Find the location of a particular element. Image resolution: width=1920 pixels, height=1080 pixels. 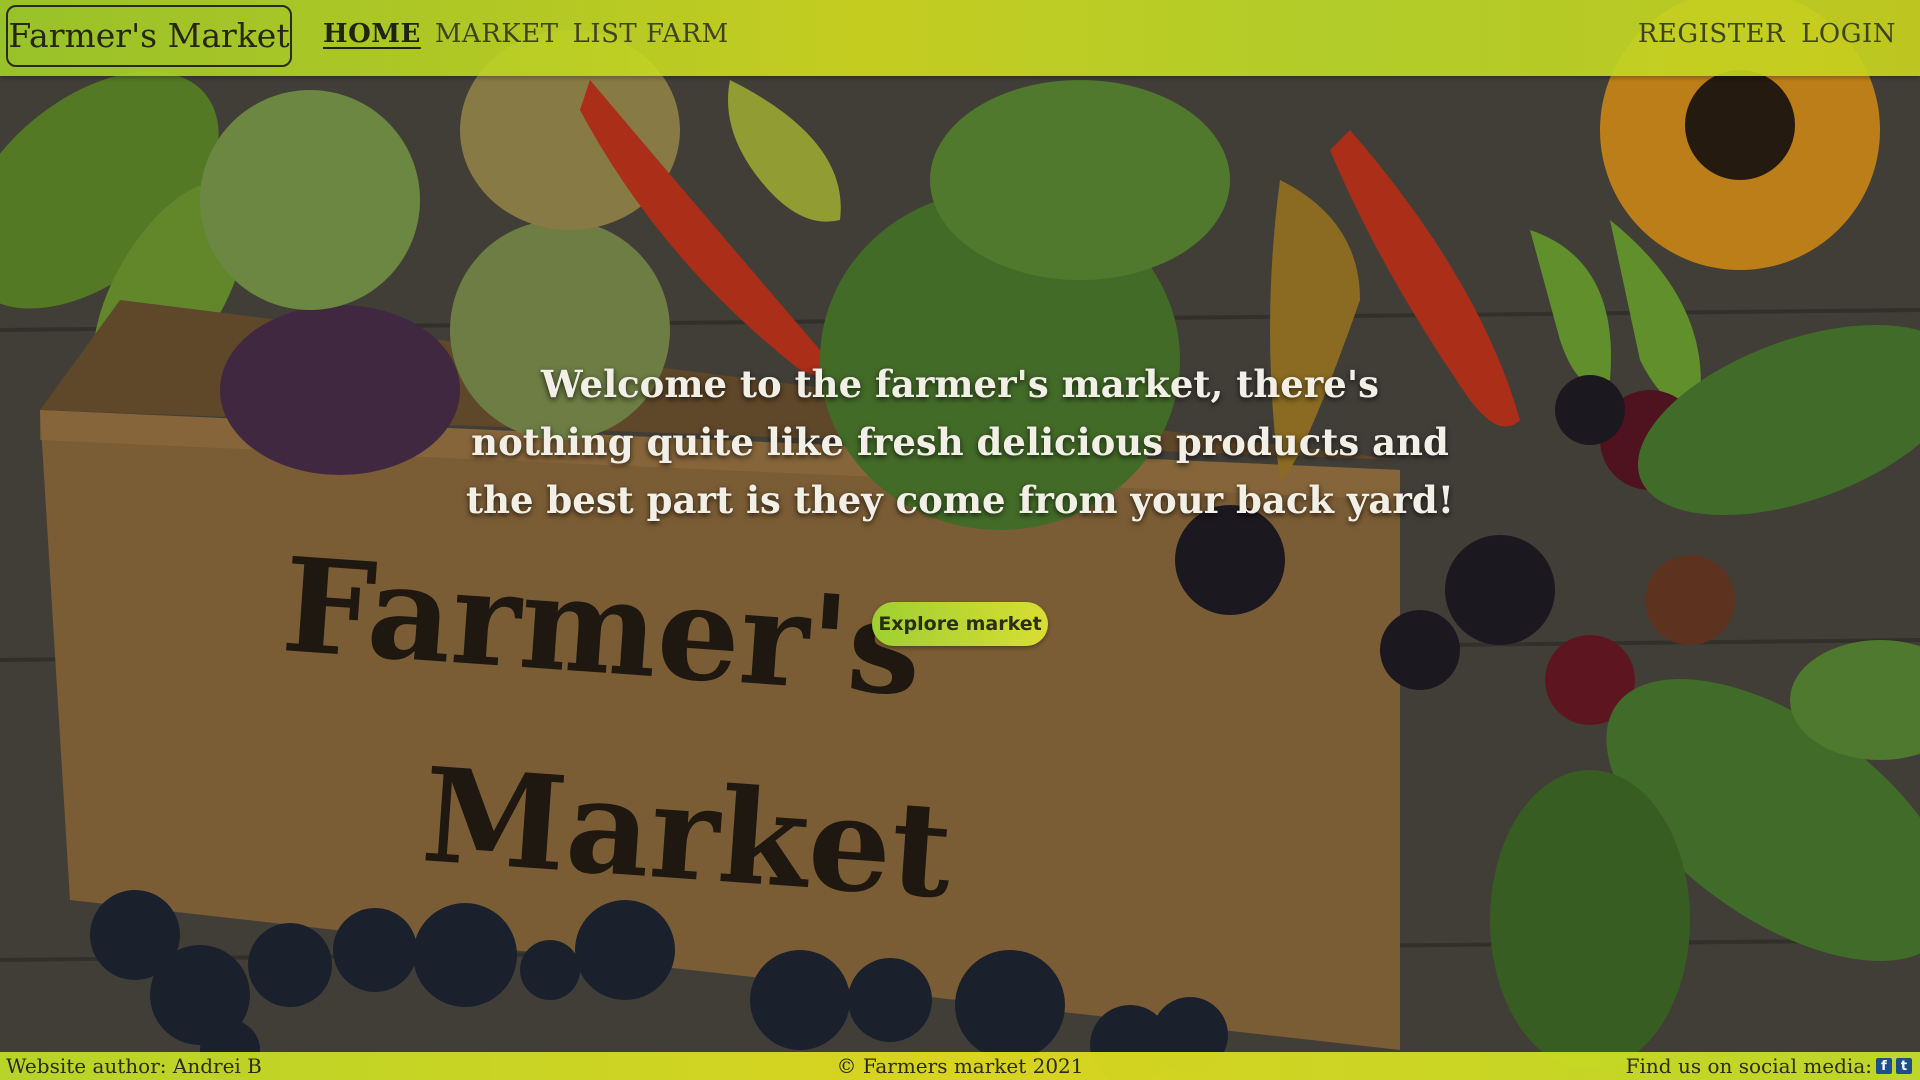

primary-nav: HOME MARKET LIST FARM is located at coordinates (526, 34).